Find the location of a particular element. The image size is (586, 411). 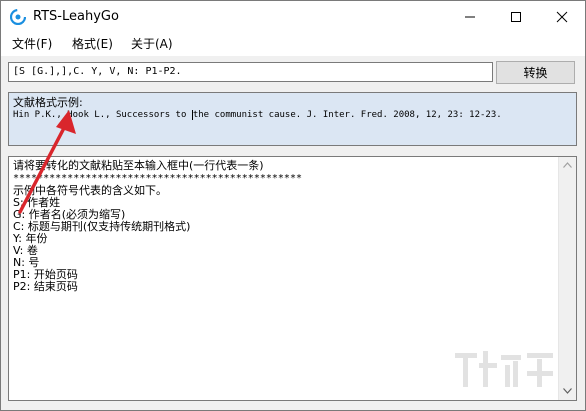

chevron-up-icon is located at coordinates (567, 165).